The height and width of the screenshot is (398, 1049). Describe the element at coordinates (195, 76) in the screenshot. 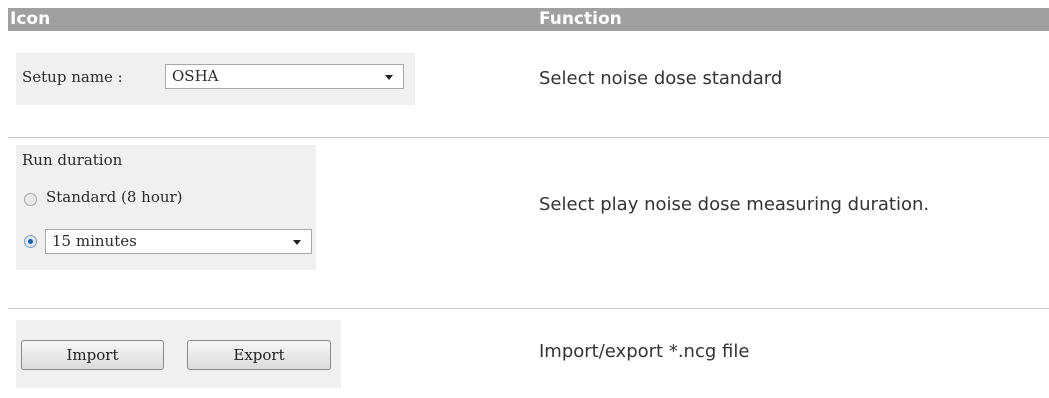

I see `setup-name-value: OSHA` at that location.